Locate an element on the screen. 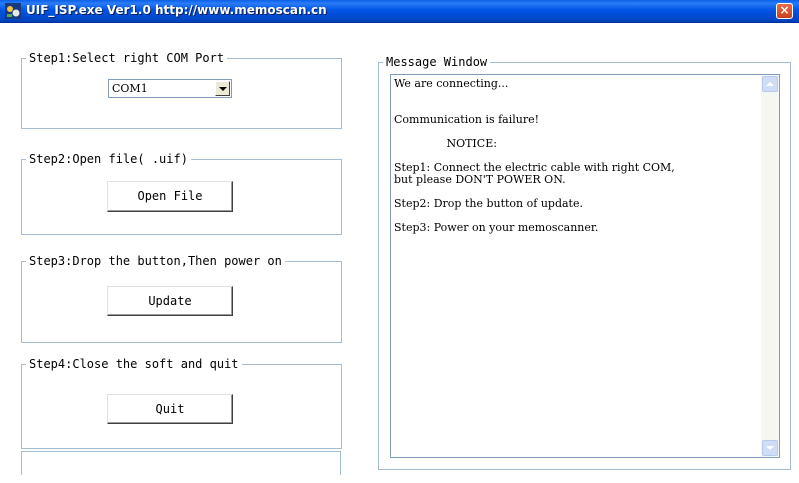  scroll-down-icon is located at coordinates (770, 448).